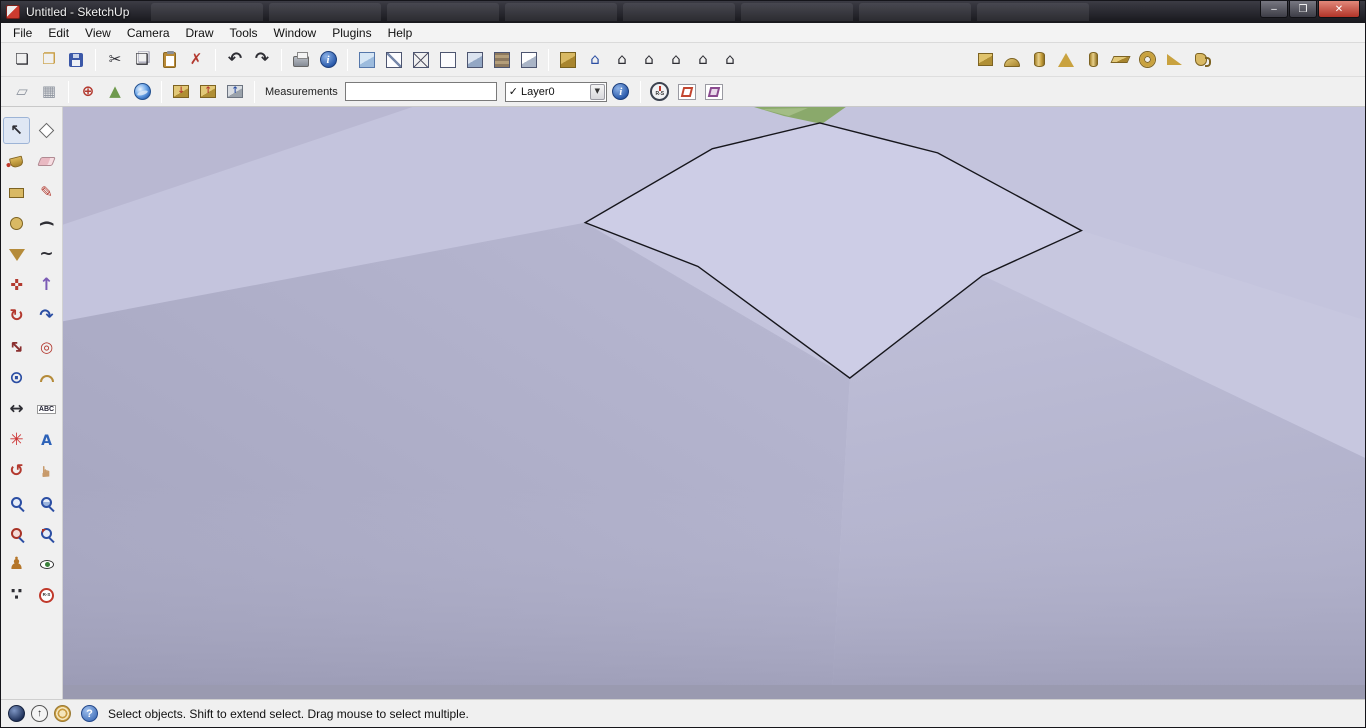 The height and width of the screenshot is (728, 1366). I want to click on view-top-button: ⌂, so click(622, 60).